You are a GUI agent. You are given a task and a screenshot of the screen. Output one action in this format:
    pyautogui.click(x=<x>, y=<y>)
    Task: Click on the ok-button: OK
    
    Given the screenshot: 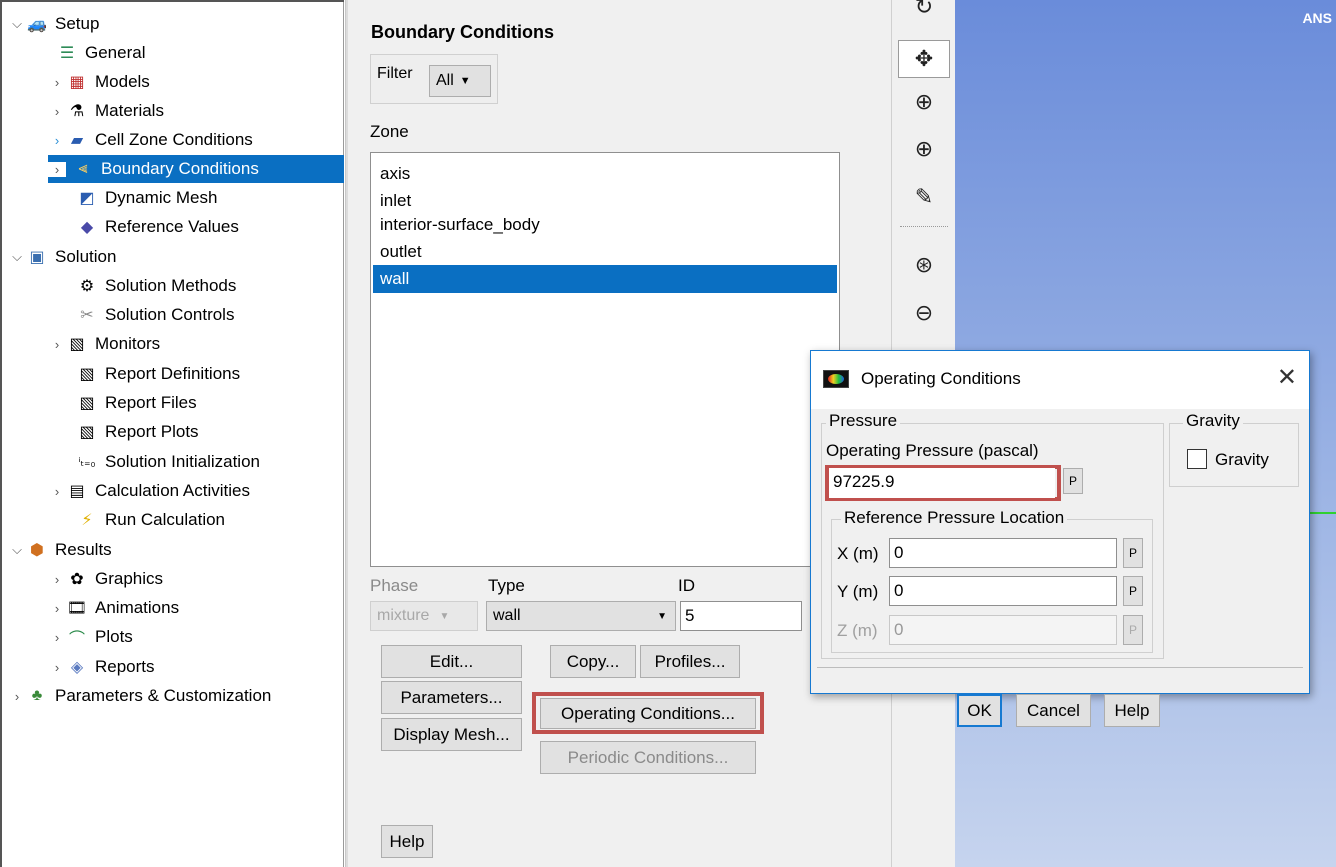 What is the action you would take?
    pyautogui.click(x=979, y=710)
    